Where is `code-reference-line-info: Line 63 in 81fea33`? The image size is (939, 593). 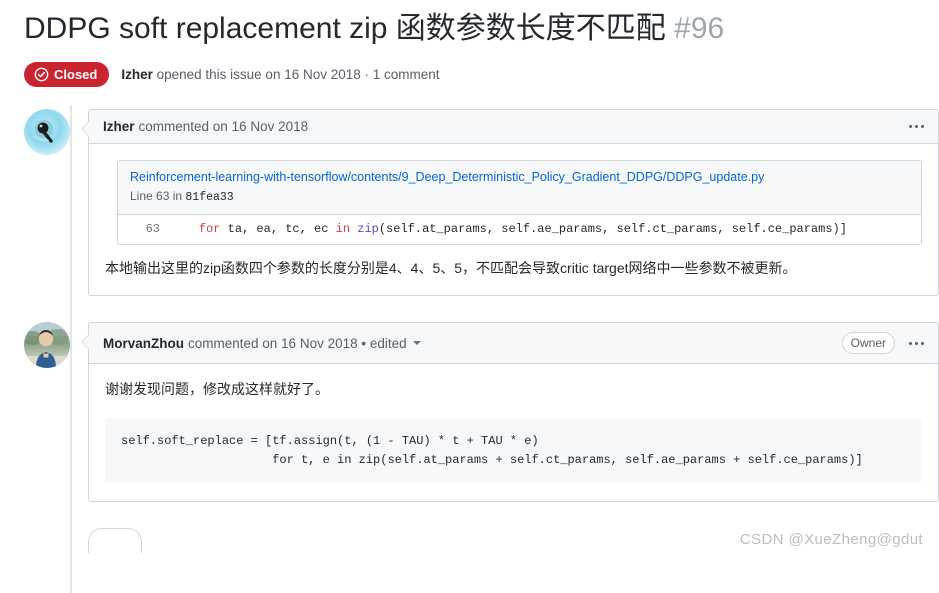 code-reference-line-info: Line 63 in 81fea33 is located at coordinates (519, 196).